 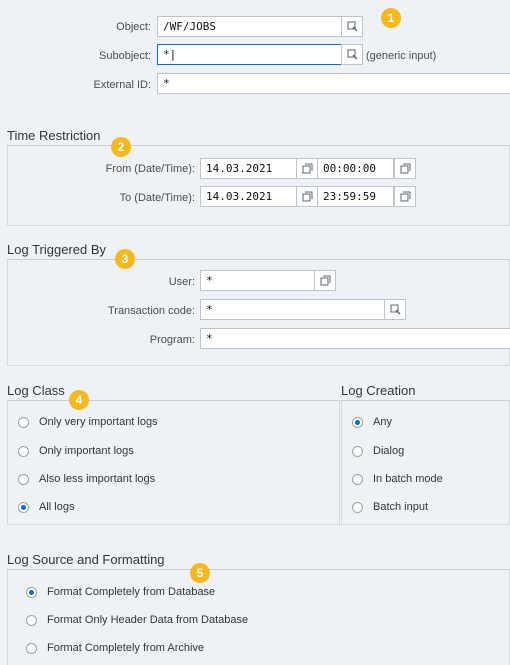 I want to click on log-creation-option-batch-mode: In batch mode, so click(x=397, y=479).